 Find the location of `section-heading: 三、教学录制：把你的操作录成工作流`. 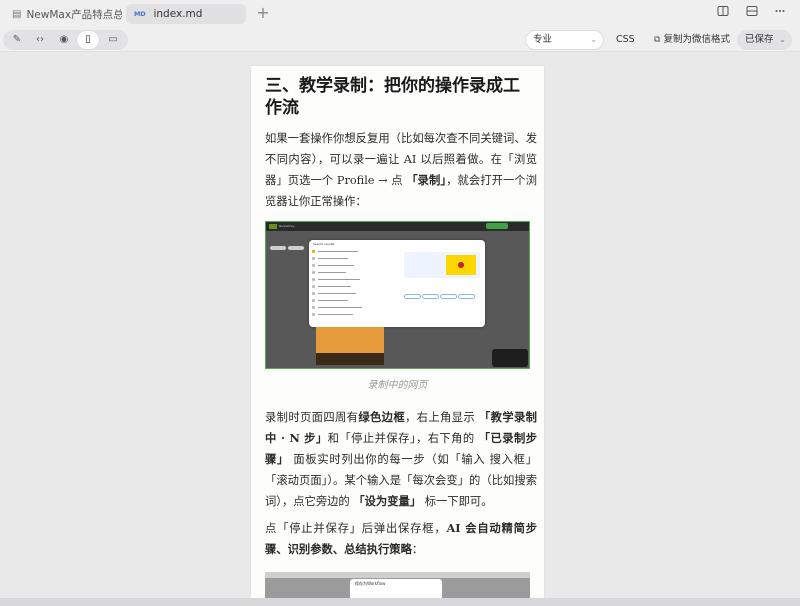

section-heading: 三、教学录制：把你的操作录成工作流 is located at coordinates (392, 97).